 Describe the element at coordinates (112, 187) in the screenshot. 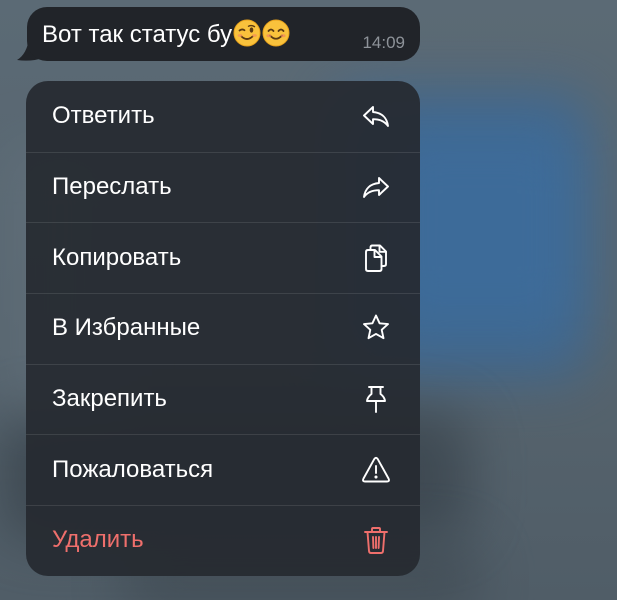

I see `menu-item-label: Переслать` at that location.